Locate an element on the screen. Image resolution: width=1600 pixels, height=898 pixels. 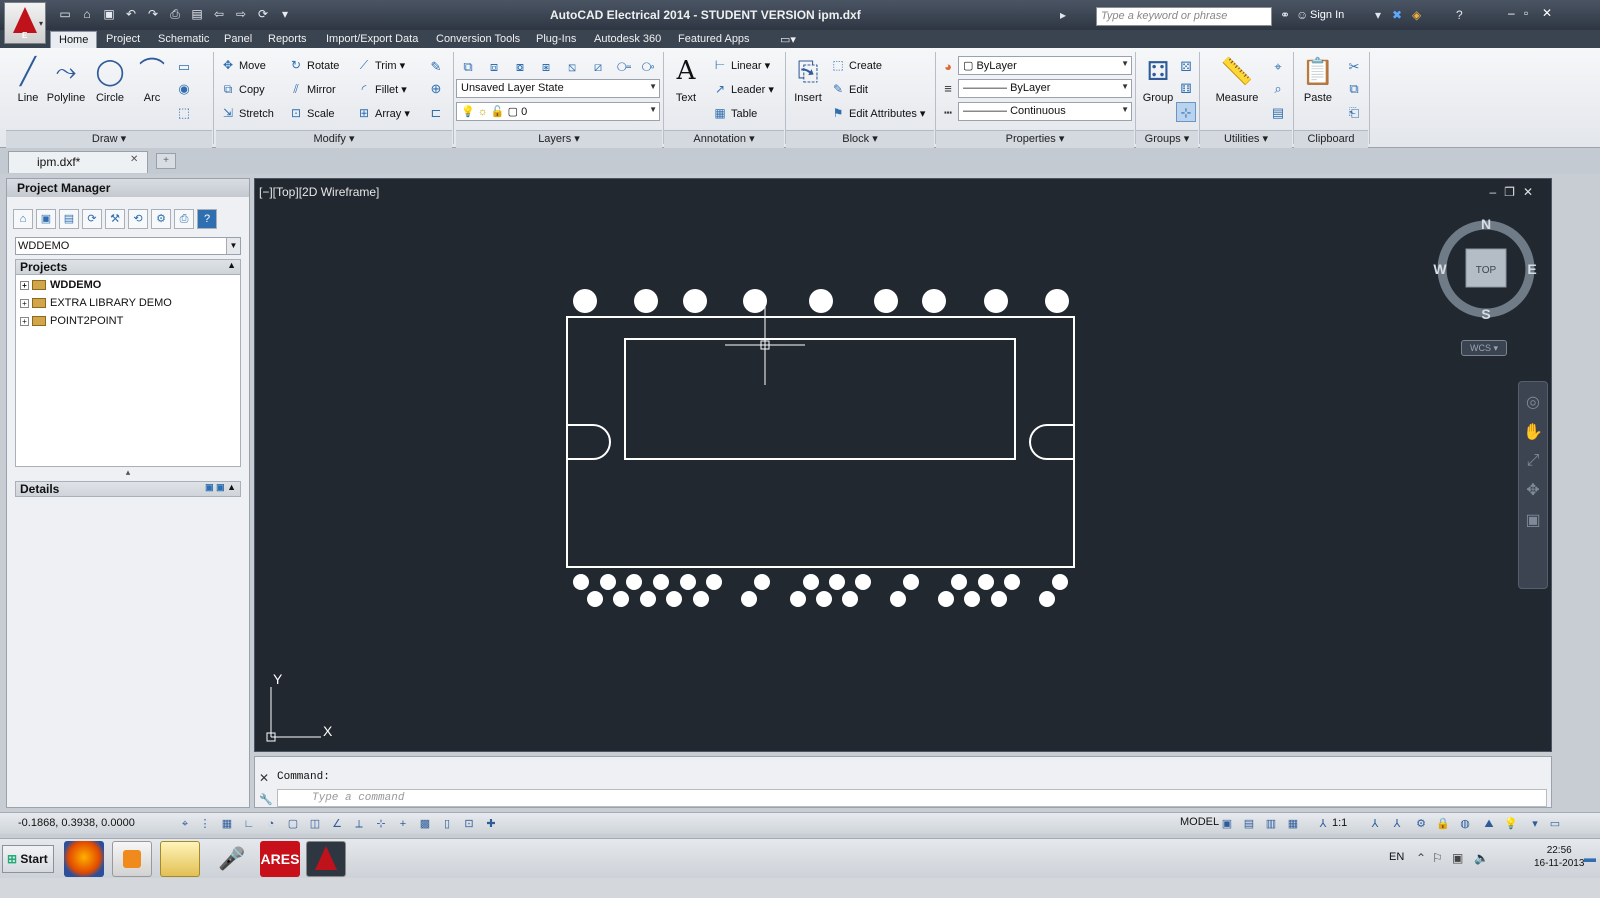
model-tab-icon: ▣ is located at coordinates (1227, 824).